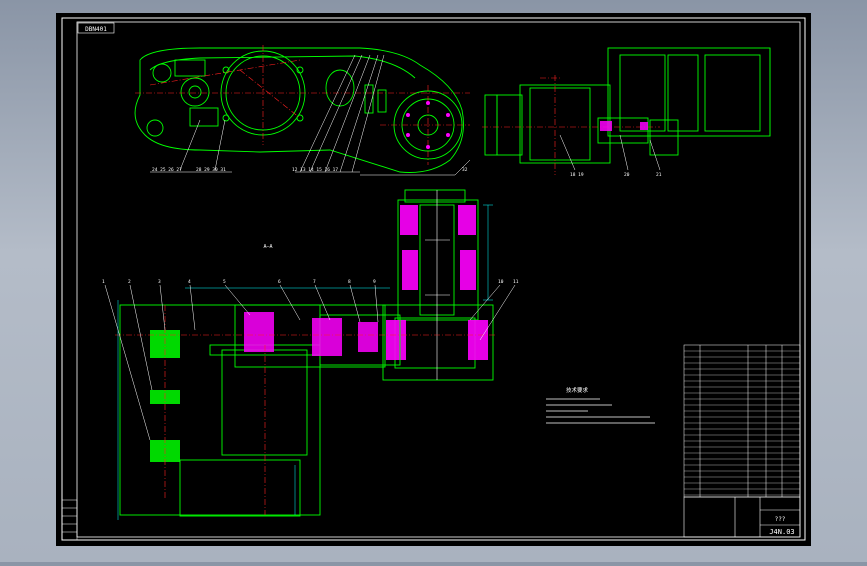 The image size is (867, 566). What do you see at coordinates (501, 282) in the screenshot?
I see `svg-text: 10` at bounding box center [501, 282].